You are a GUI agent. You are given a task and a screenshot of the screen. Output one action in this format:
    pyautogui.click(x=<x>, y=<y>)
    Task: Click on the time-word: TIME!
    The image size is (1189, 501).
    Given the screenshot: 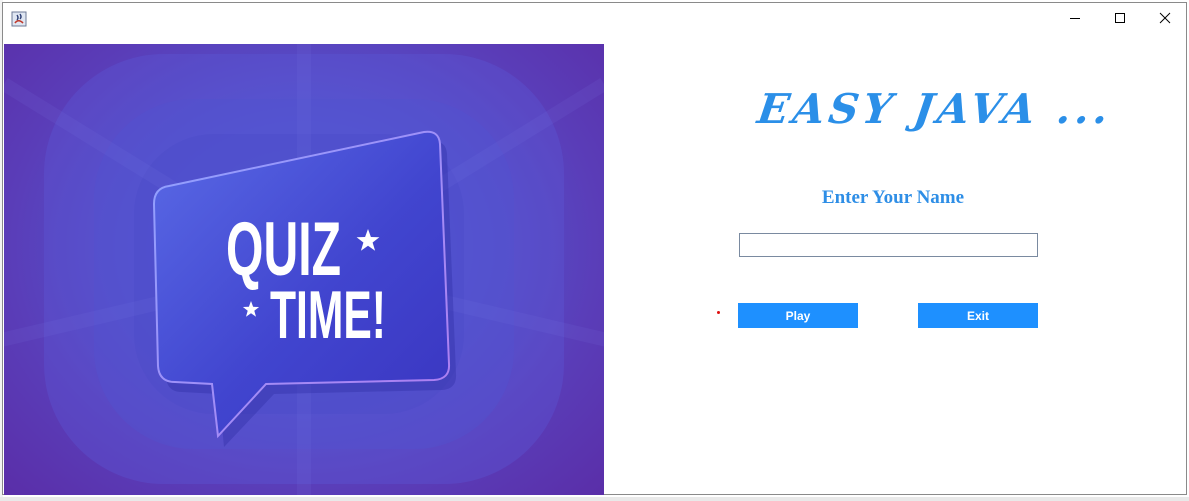 What is the action you would take?
    pyautogui.click(x=328, y=315)
    